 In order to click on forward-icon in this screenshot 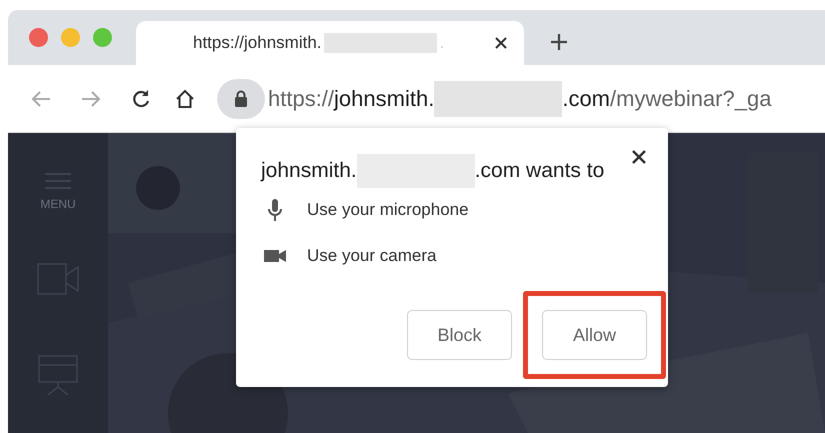, I will do `click(91, 99)`.